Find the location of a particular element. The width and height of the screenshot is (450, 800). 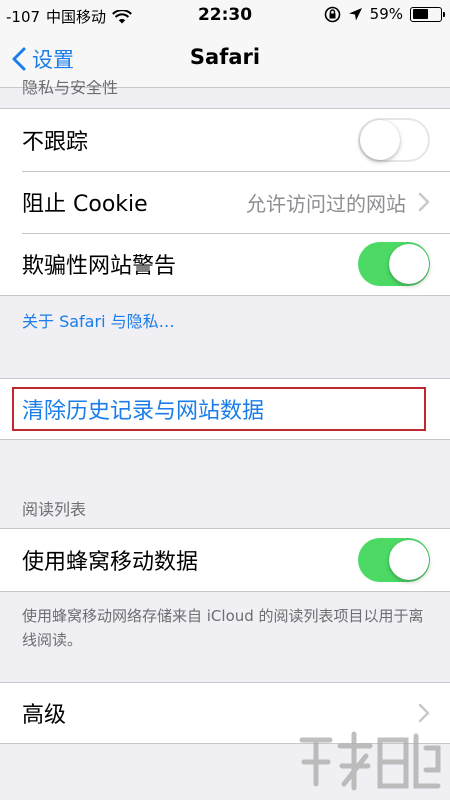

status-right: 59% is located at coordinates (384, 14).